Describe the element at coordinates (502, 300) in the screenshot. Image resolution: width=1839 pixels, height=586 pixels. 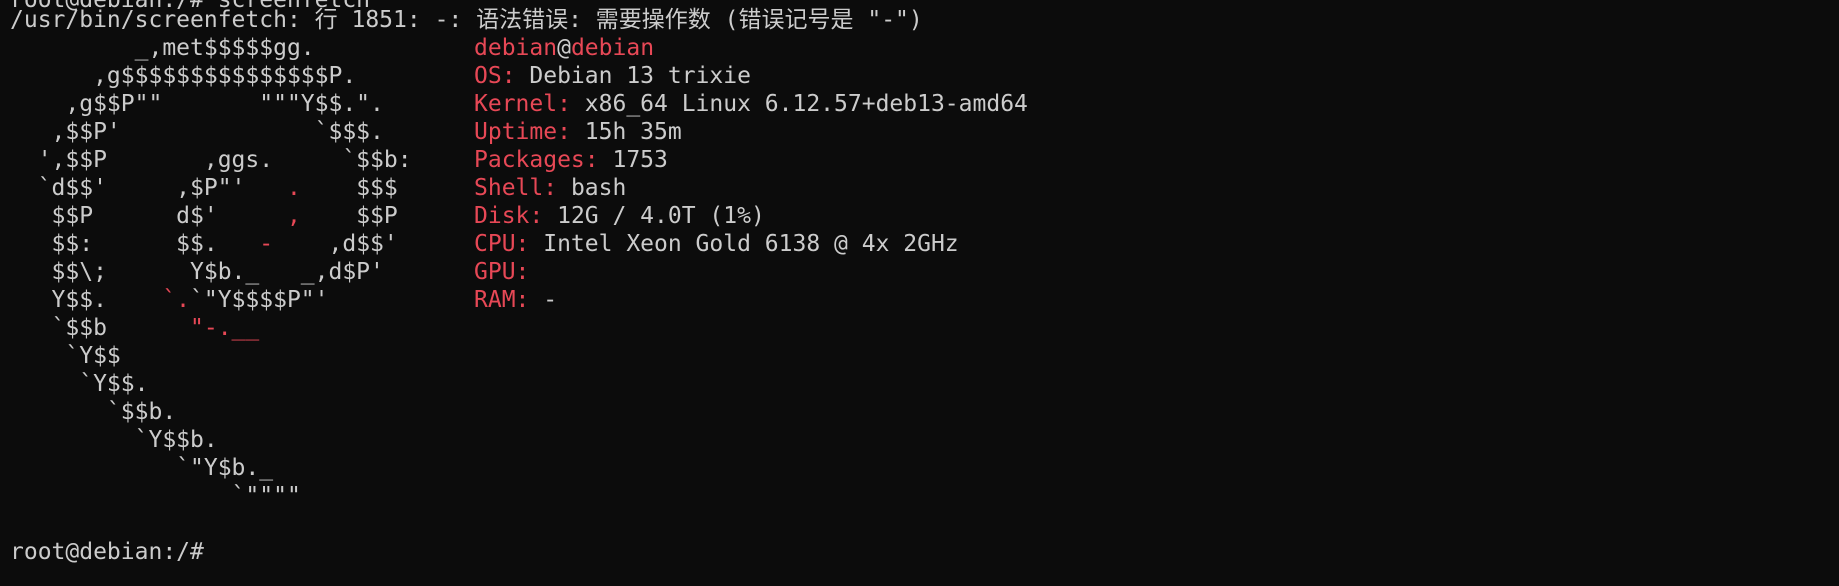
I see `info-label: RAM:` at that location.